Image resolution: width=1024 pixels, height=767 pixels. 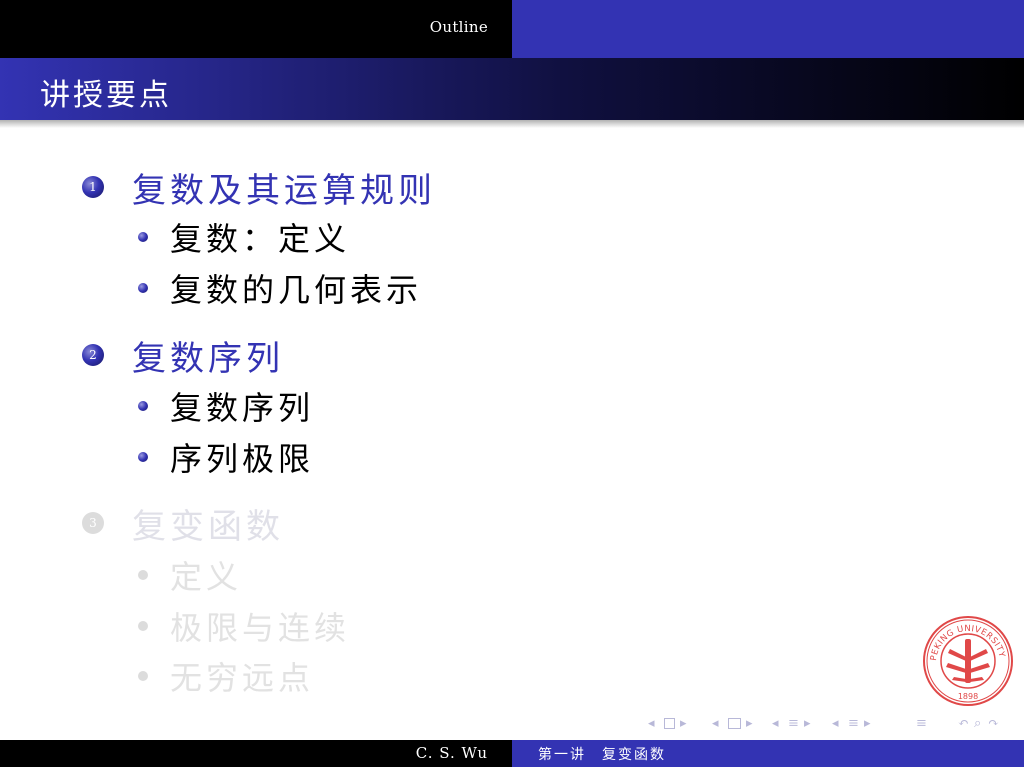 What do you see at coordinates (651, 723) in the screenshot?
I see `frame-prev-icon: ◂` at bounding box center [651, 723].